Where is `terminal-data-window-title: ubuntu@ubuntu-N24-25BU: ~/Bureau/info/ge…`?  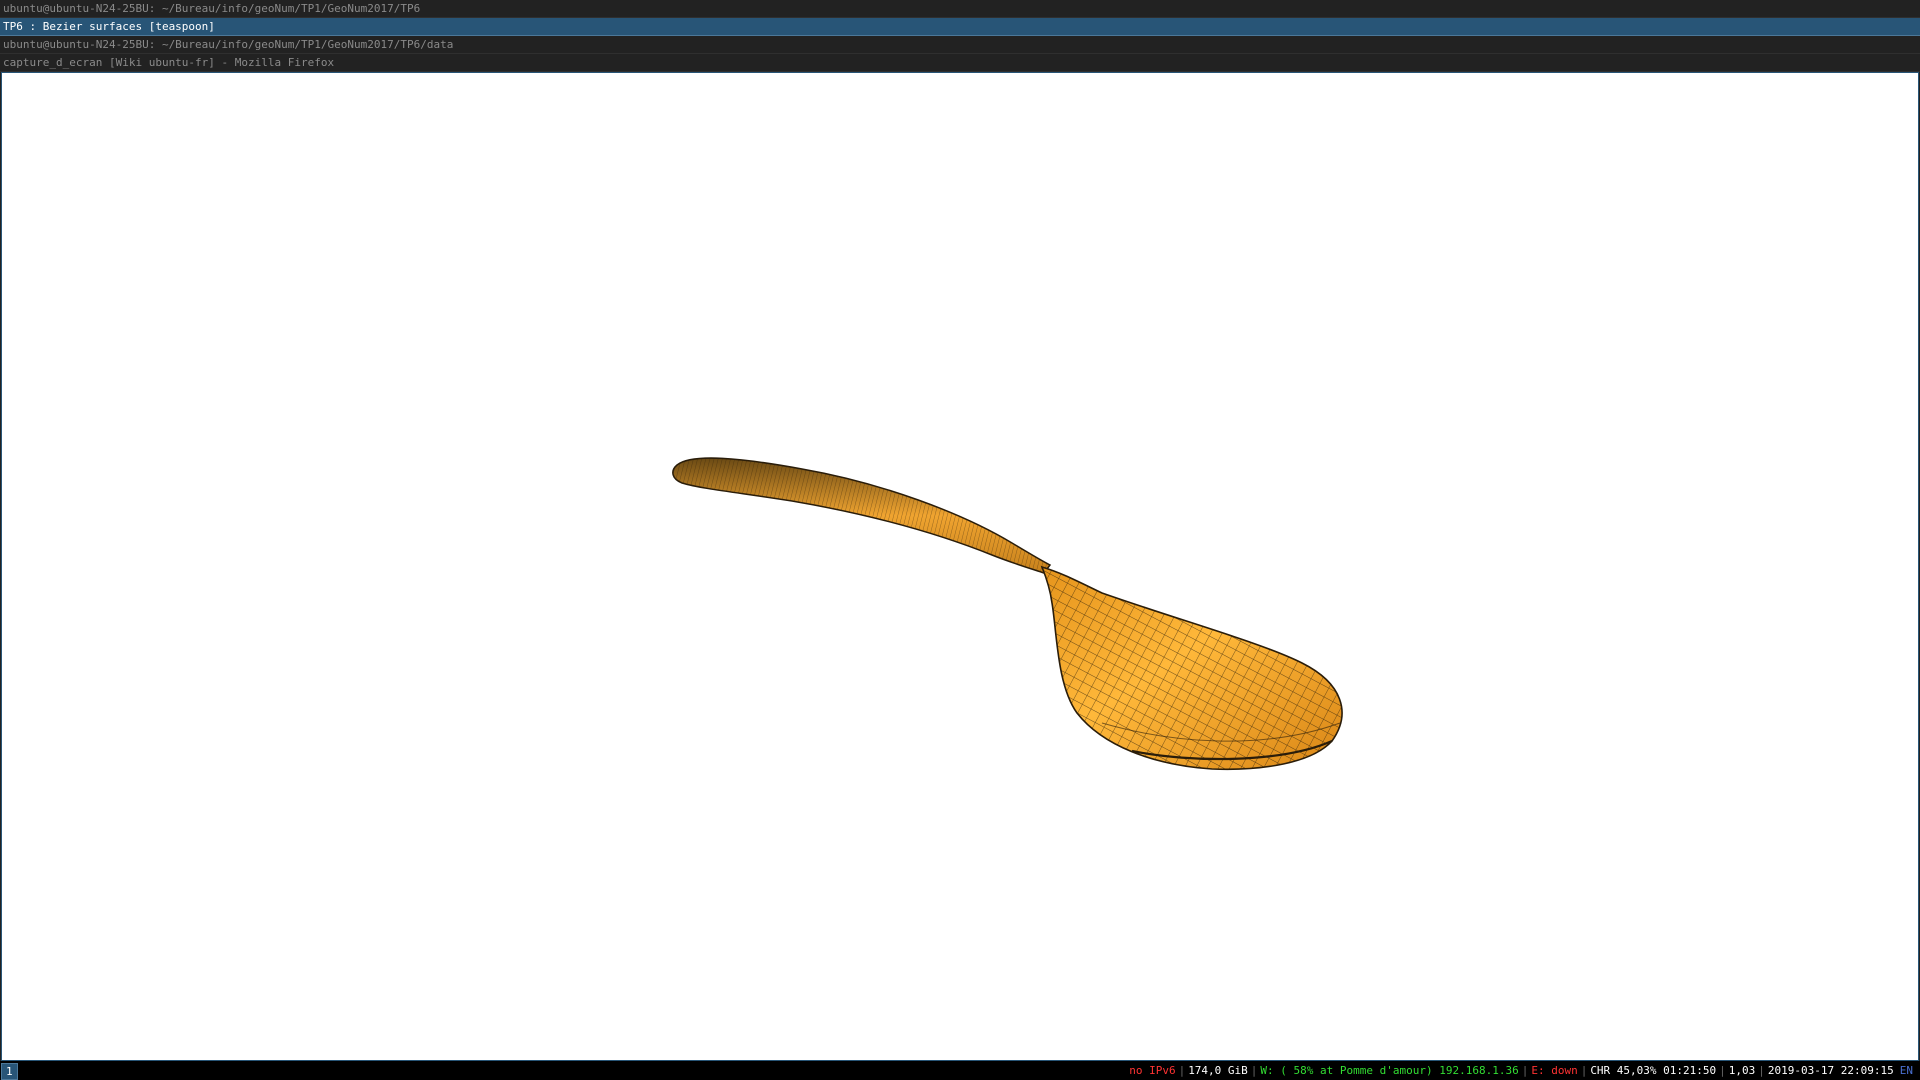
terminal-data-window-title: ubuntu@ubuntu-N24-25BU: ~/Bureau/info/ge… is located at coordinates (960, 45).